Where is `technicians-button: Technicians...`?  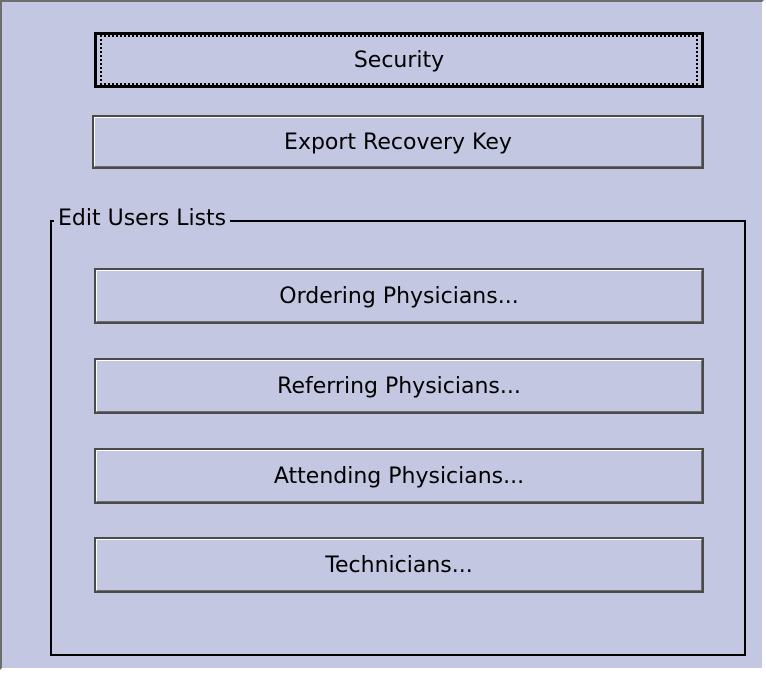 technicians-button: Technicians... is located at coordinates (399, 565).